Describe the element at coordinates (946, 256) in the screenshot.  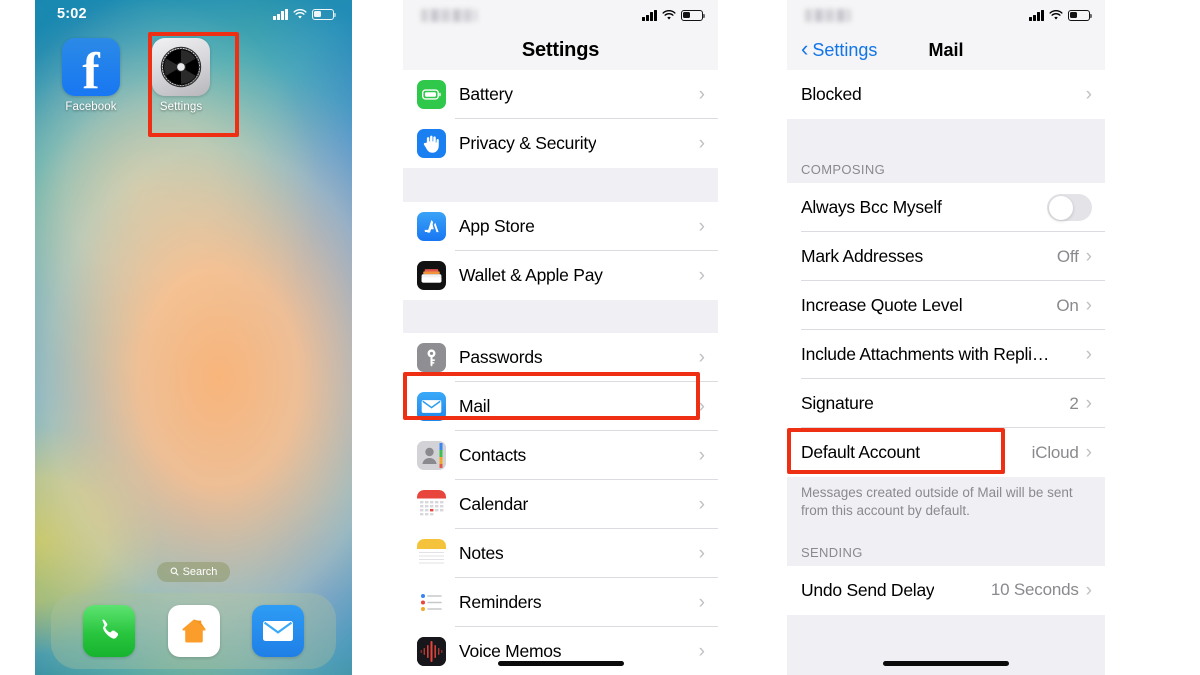
I see `mail-row-mark-addresses: Mark Addresses Off ›` at that location.